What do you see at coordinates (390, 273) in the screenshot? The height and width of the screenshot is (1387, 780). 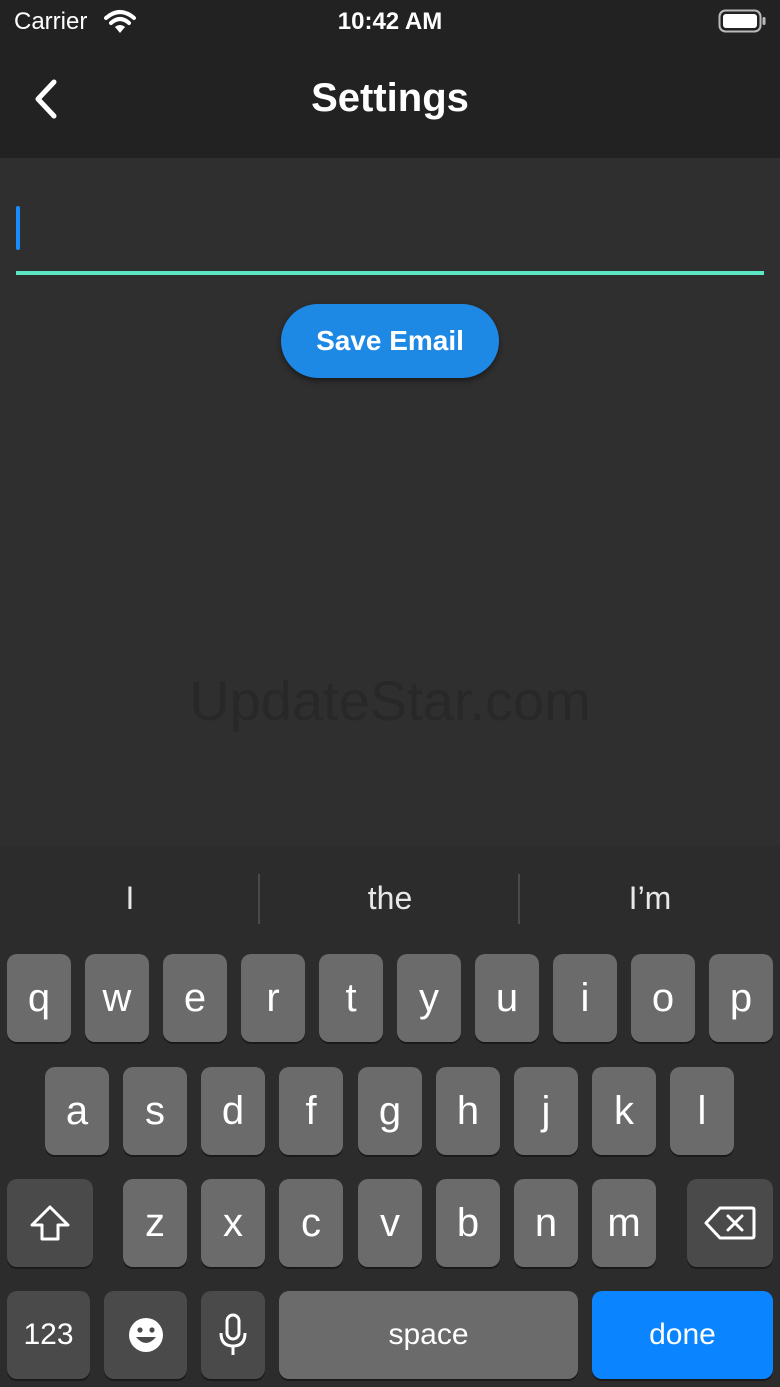 I see `input-underline` at bounding box center [390, 273].